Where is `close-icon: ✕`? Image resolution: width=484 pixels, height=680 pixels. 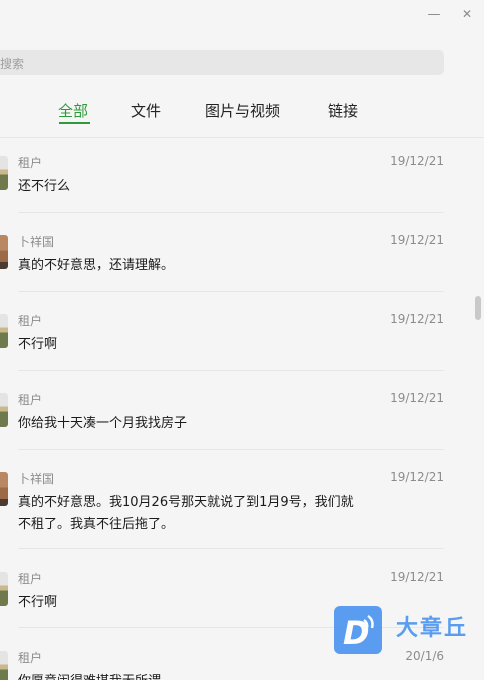 close-icon: ✕ is located at coordinates (467, 14).